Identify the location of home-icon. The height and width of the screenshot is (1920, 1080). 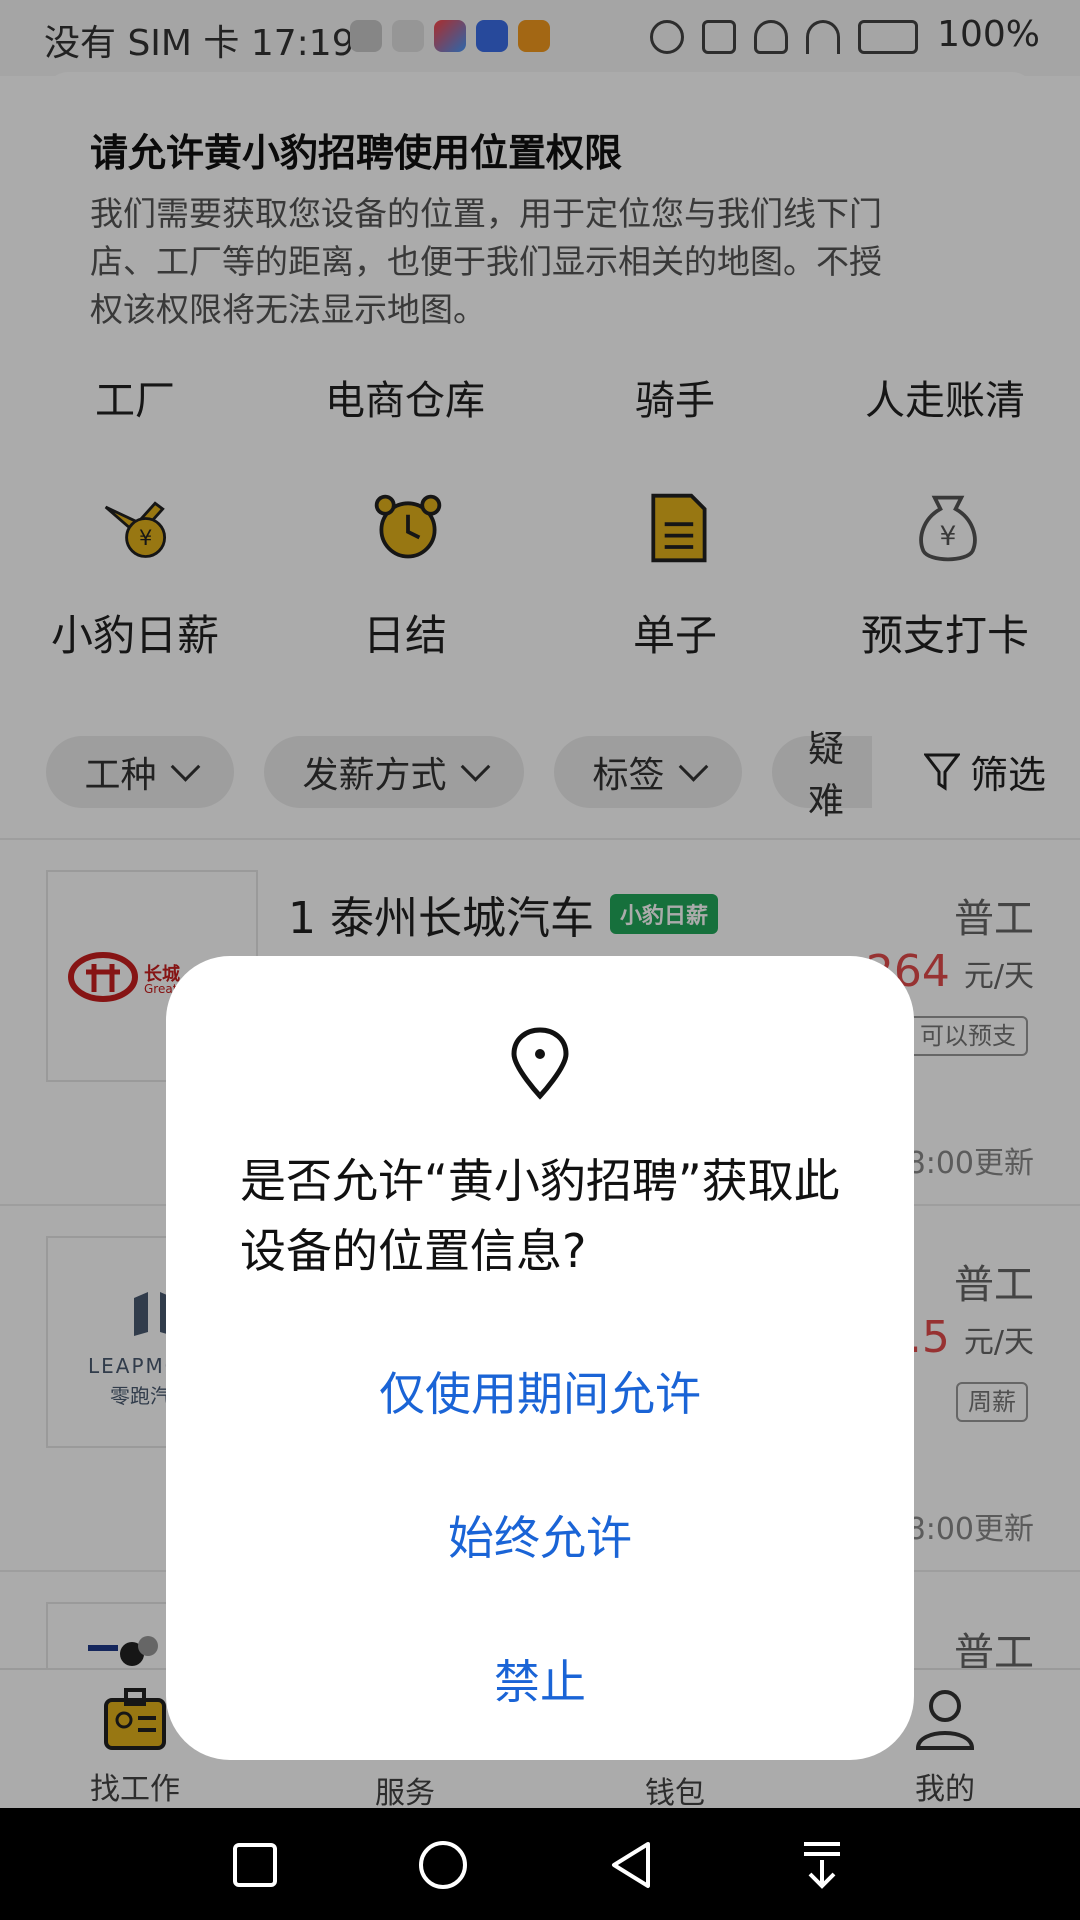
(443, 1865).